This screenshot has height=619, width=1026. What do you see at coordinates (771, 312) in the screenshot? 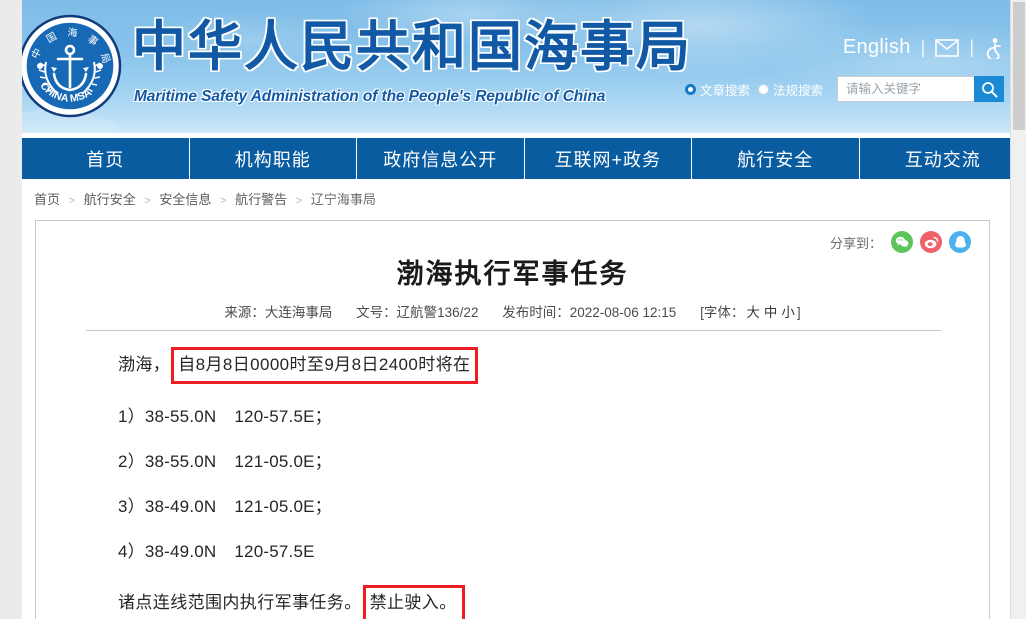
I see `font-size-medium: 中` at bounding box center [771, 312].